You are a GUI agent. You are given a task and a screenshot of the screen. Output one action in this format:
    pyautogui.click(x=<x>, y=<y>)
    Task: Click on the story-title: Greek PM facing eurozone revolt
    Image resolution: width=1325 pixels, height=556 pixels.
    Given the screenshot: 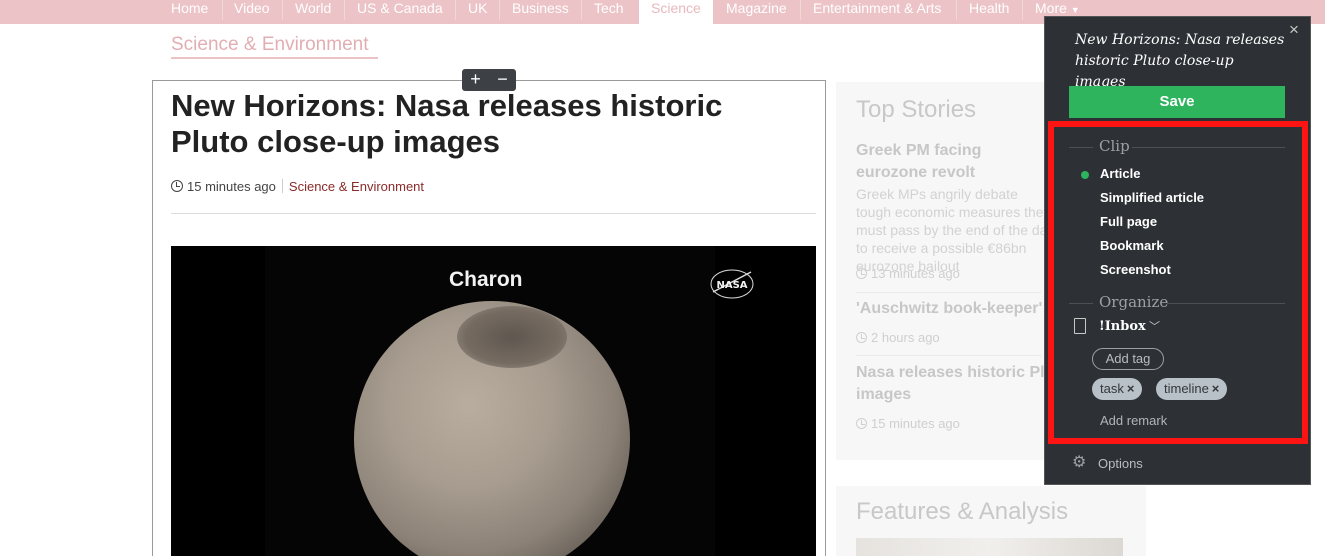 What is the action you would take?
    pyautogui.click(x=956, y=162)
    